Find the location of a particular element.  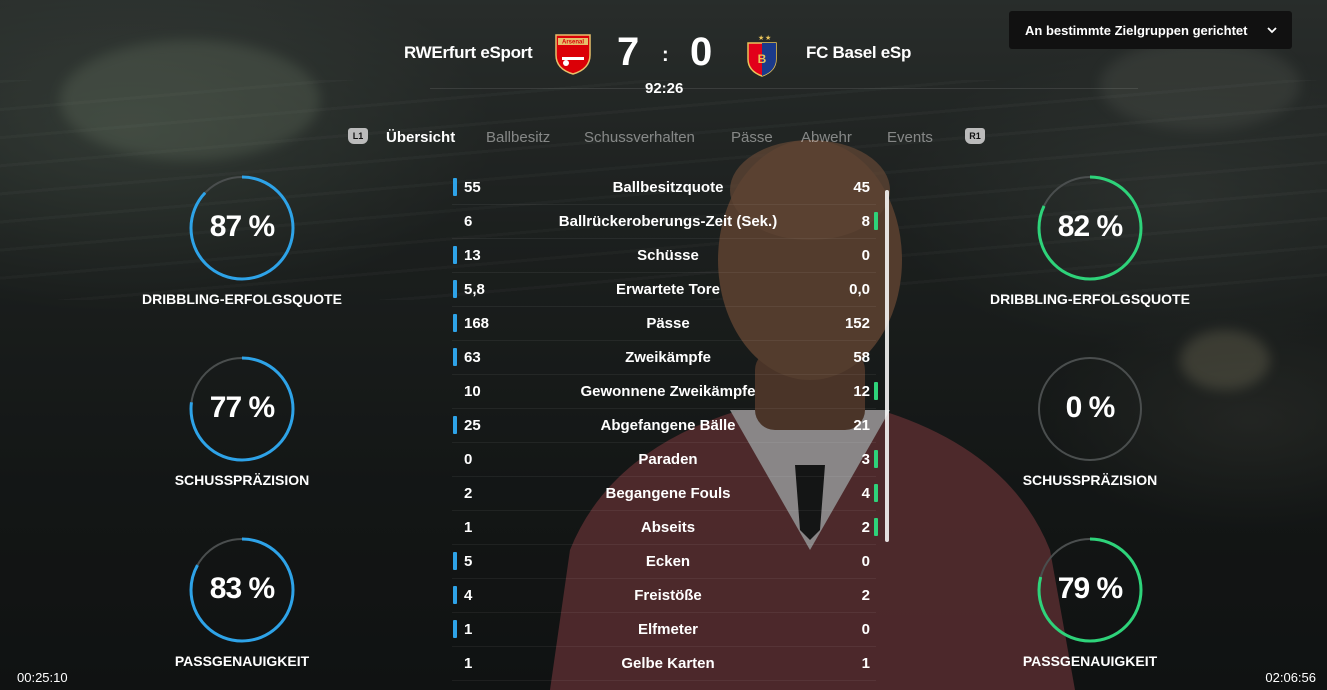

stat-row: 13 Schüsse 0 is located at coordinates (664, 256).